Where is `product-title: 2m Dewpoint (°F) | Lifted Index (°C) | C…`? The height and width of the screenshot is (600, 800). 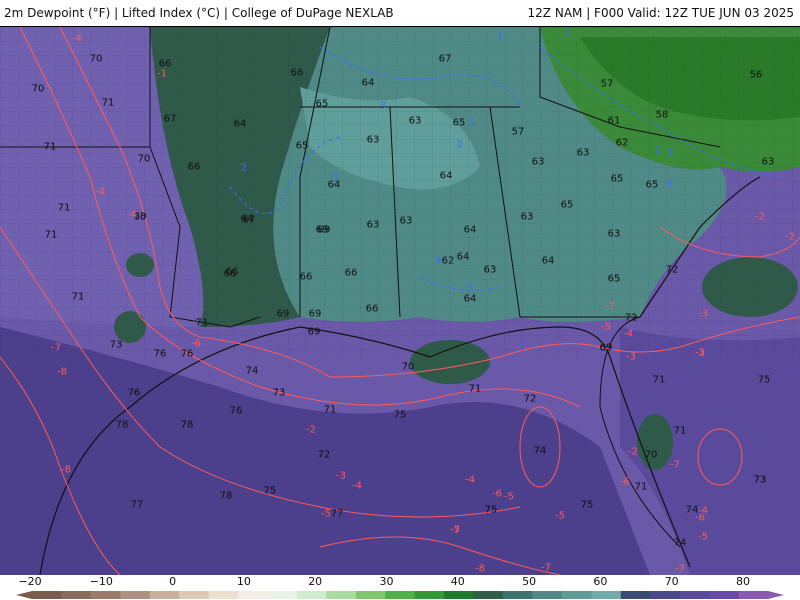 product-title: 2m Dewpoint (°F) | Lifted Index (°C) | C… is located at coordinates (199, 13).